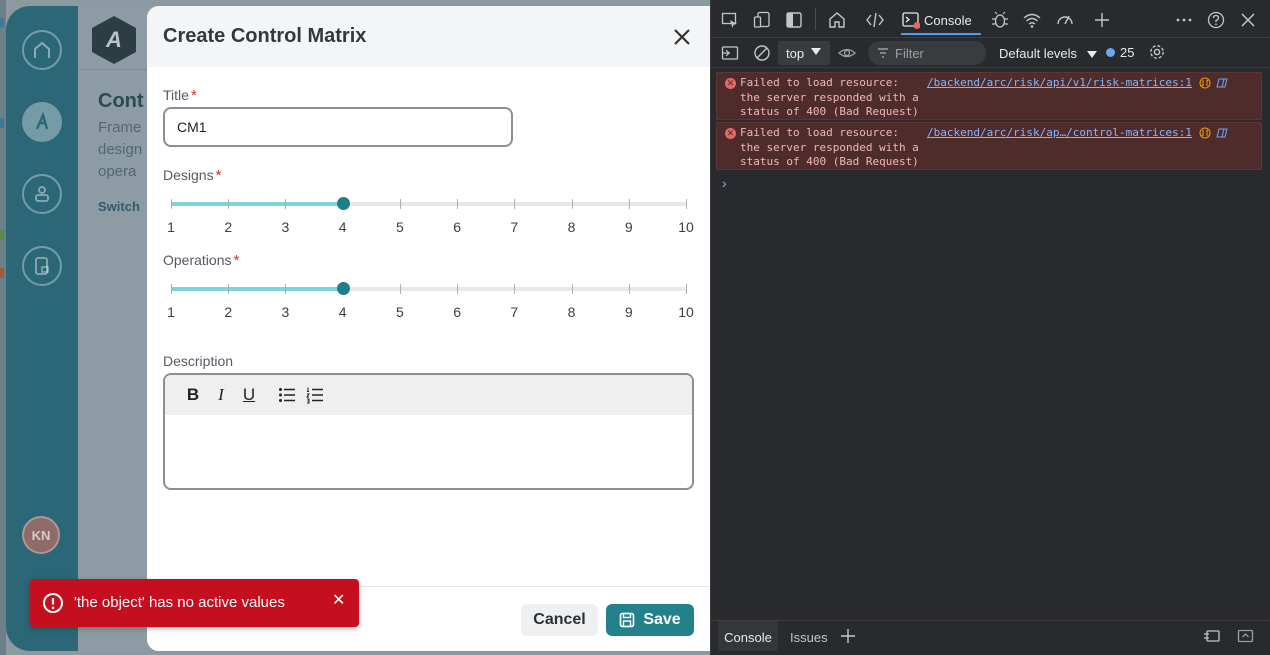 Image resolution: width=1270 pixels, height=655 pixels. What do you see at coordinates (1245, 636) in the screenshot?
I see `collapse-drawer-icon` at bounding box center [1245, 636].